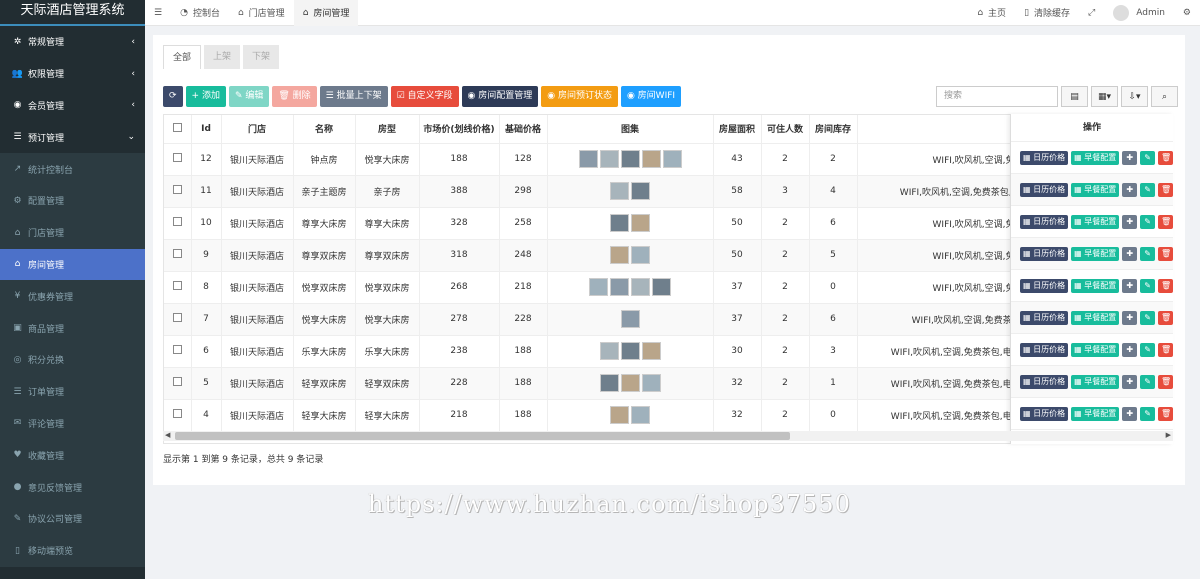 This screenshot has height=579, width=1200. What do you see at coordinates (500, 96) in the screenshot?
I see `room-config-button: ◉ 房间配置管理` at bounding box center [500, 96].